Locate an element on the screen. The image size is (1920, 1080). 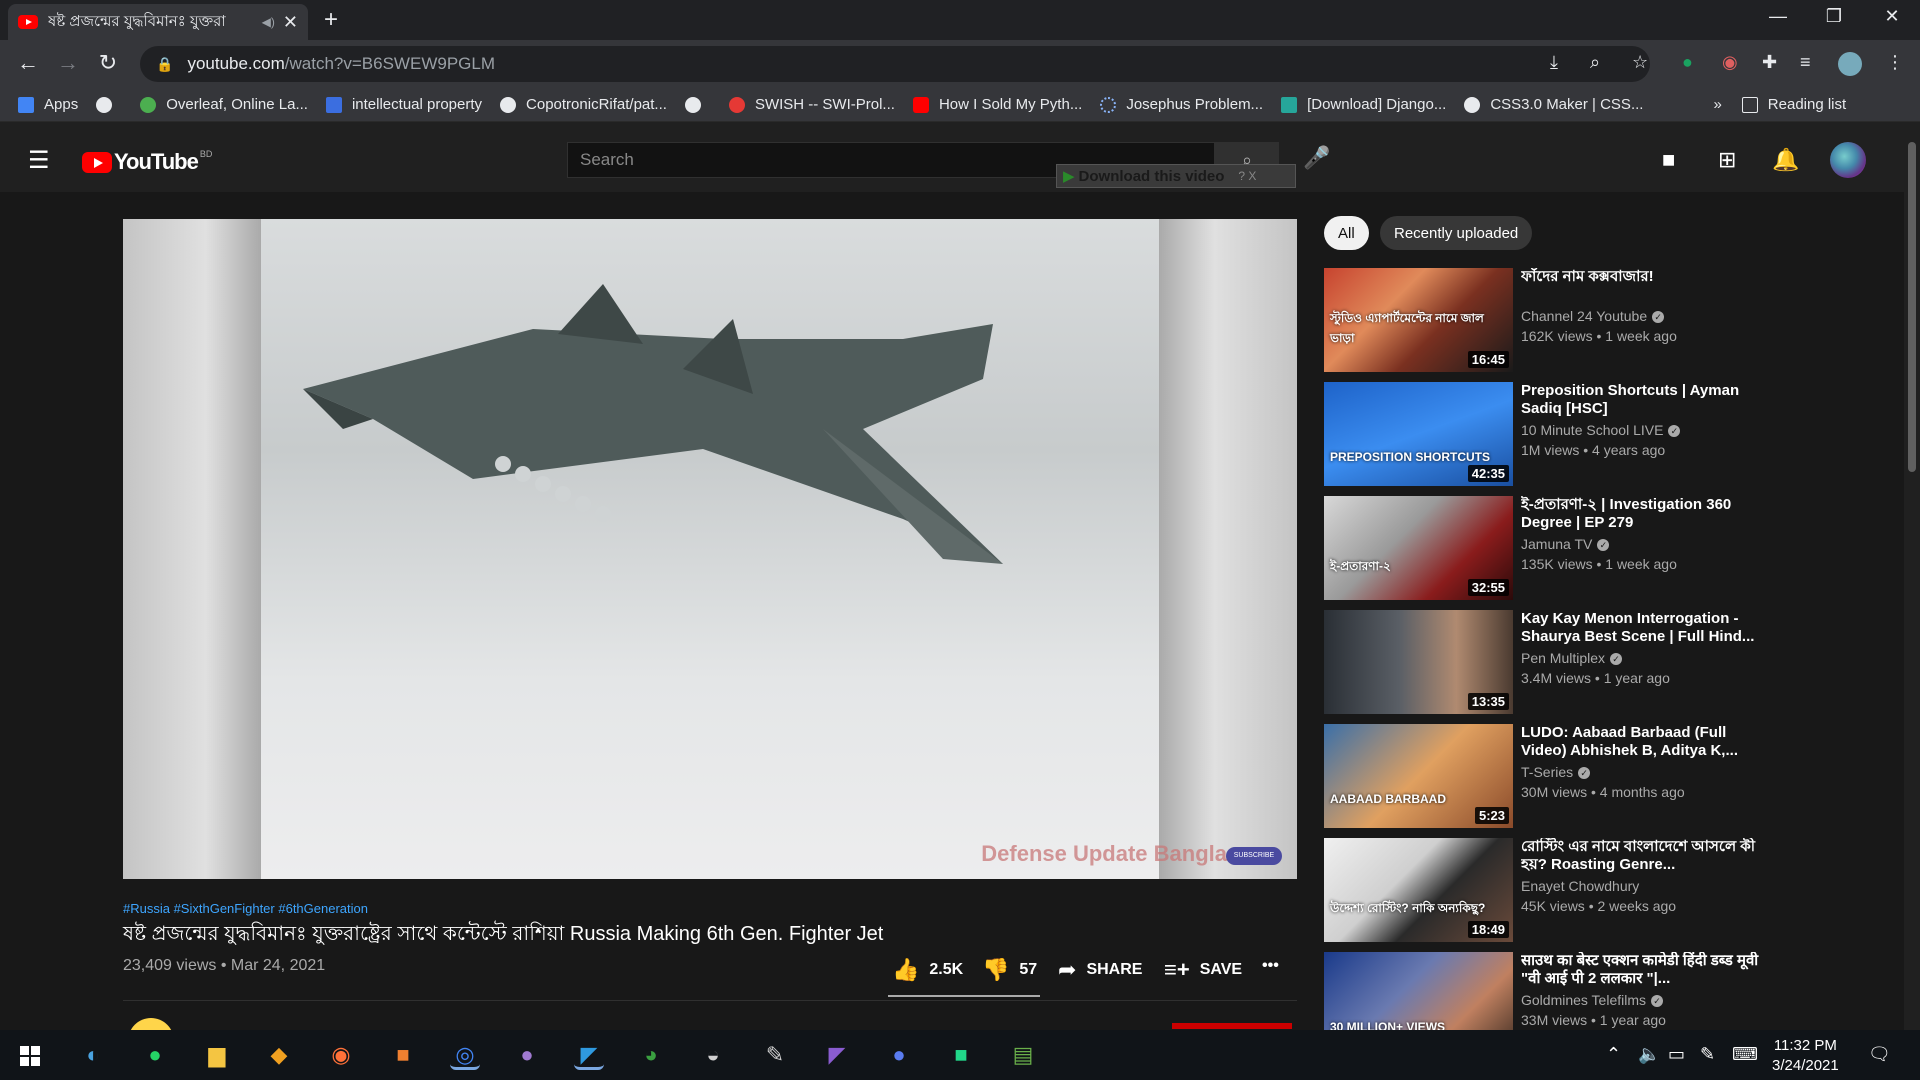
app-icon-4: ✎ is located at coordinates (775, 1055).